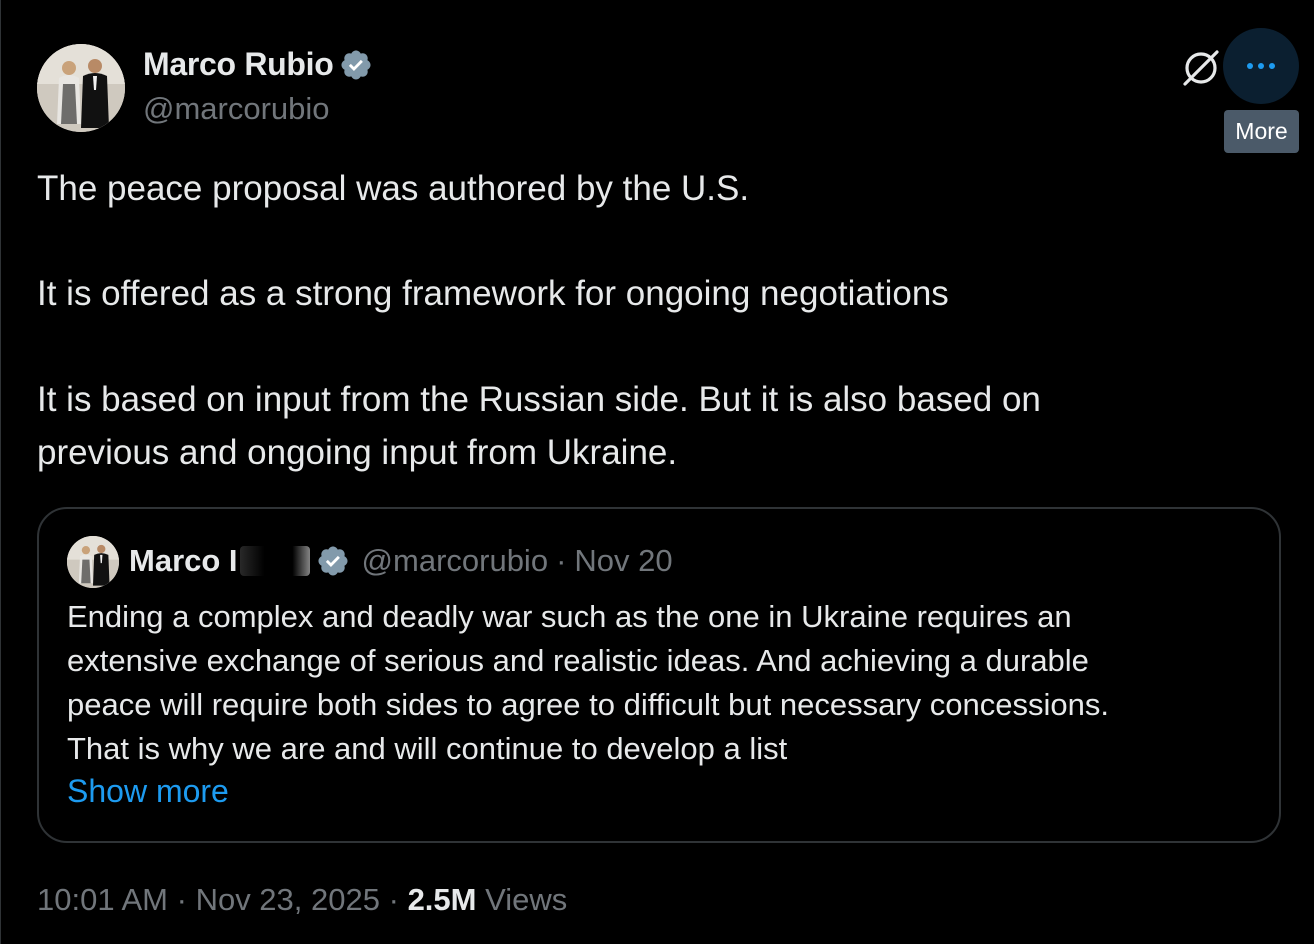  Describe the element at coordinates (148, 791) in the screenshot. I see `show-more-link: Show more` at that location.